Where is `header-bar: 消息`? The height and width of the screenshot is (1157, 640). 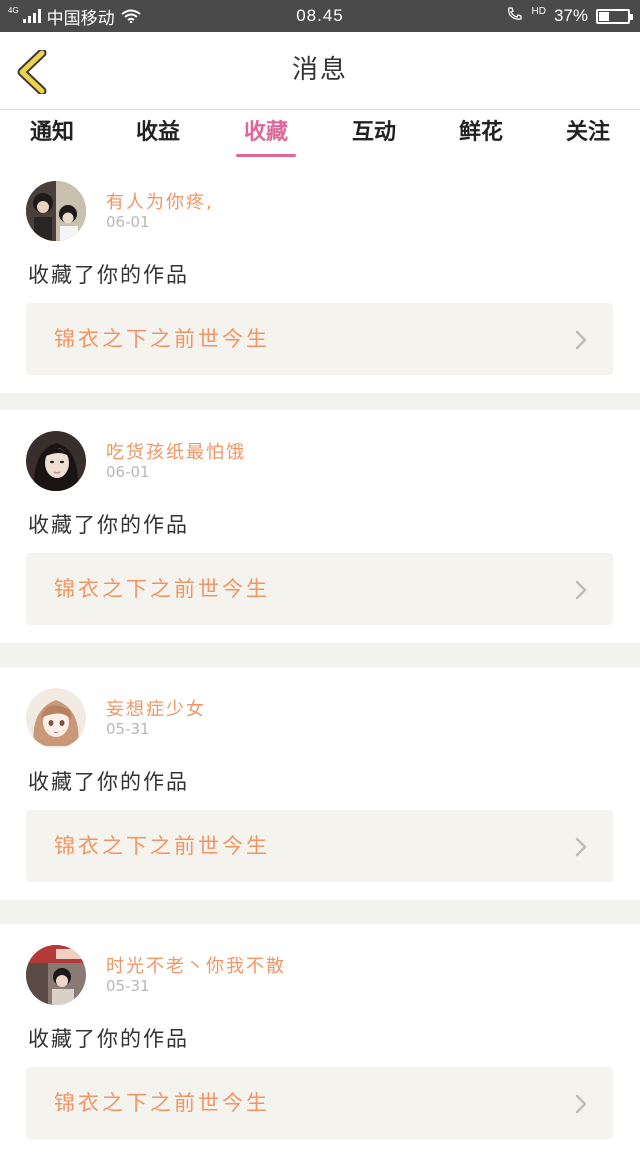
header-bar: 消息 is located at coordinates (320, 71).